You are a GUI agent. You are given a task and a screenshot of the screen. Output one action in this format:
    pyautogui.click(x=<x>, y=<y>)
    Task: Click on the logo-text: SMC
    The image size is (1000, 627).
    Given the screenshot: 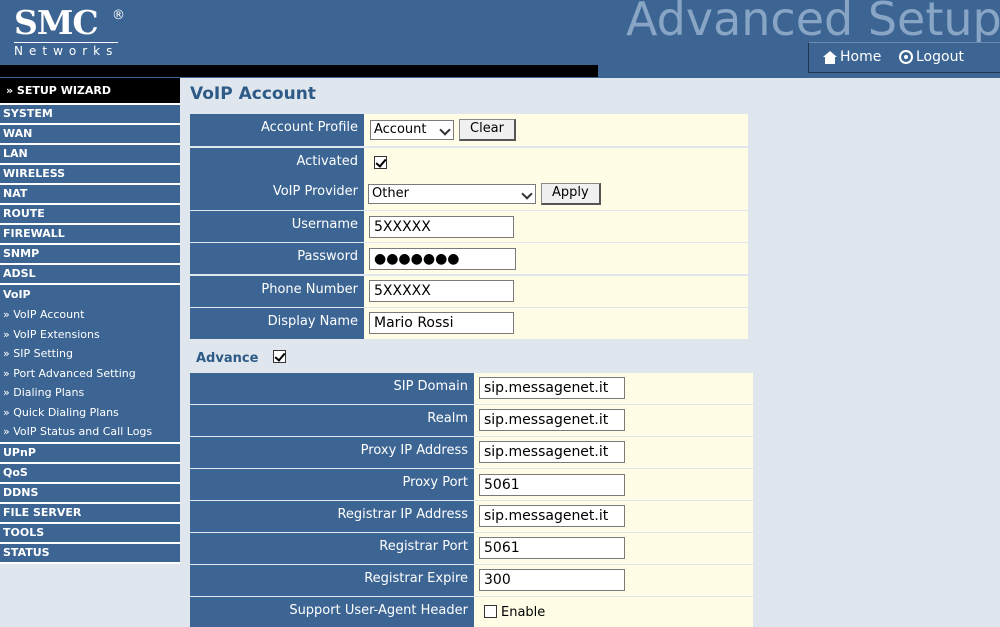 What is the action you would take?
    pyautogui.click(x=56, y=22)
    